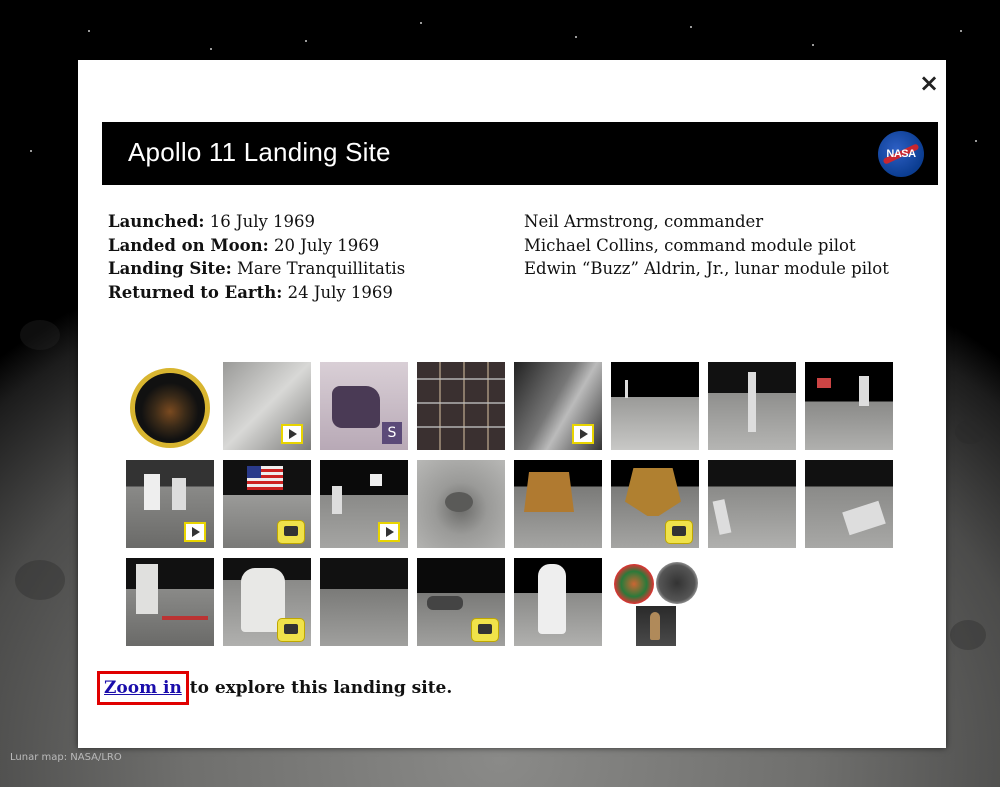  Describe the element at coordinates (257, 268) in the screenshot. I see `landing-site-row: Landing Site: Mare Tranquillitatis` at that location.